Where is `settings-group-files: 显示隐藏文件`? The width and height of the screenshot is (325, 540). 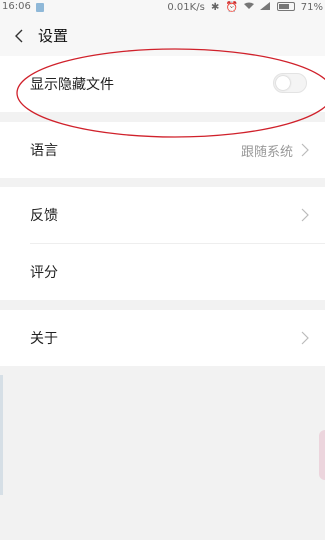
settings-group-files: 显示隐藏文件 is located at coordinates (162, 84).